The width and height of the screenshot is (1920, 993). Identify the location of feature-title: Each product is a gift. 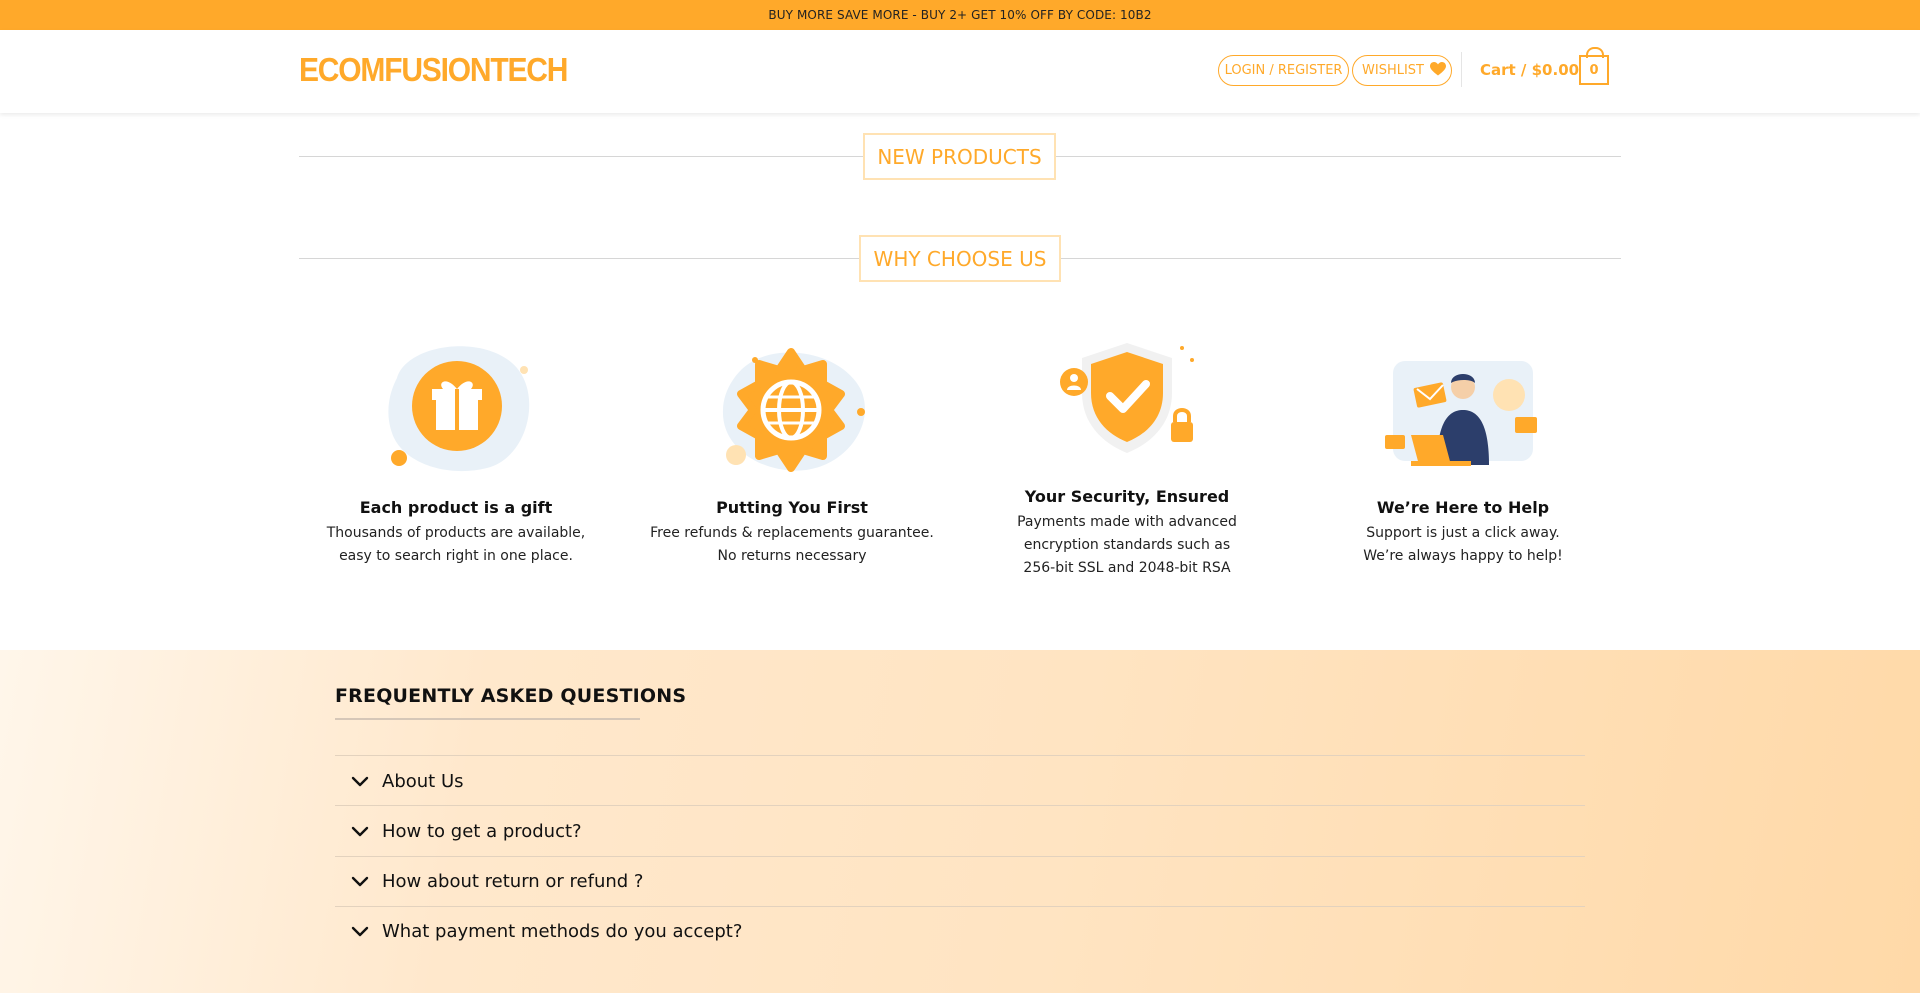
(456, 507).